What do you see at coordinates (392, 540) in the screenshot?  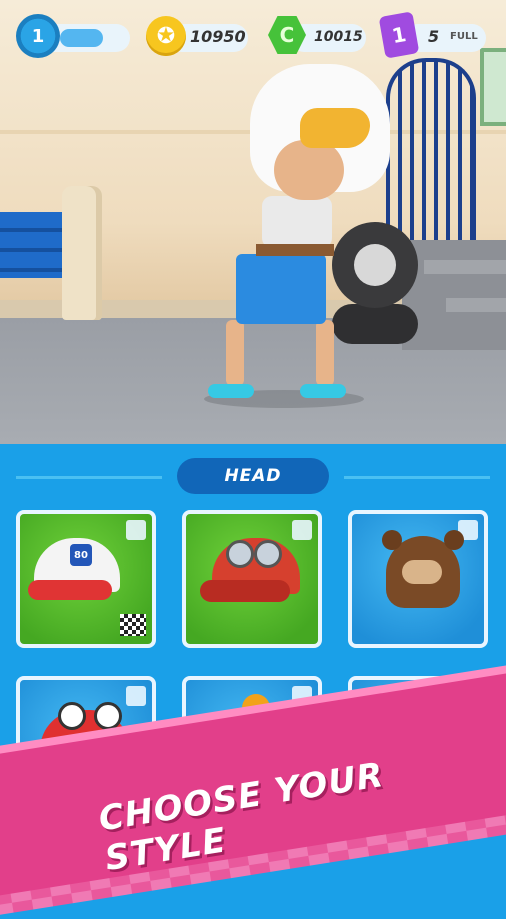 I see `bear-ear-left` at bounding box center [392, 540].